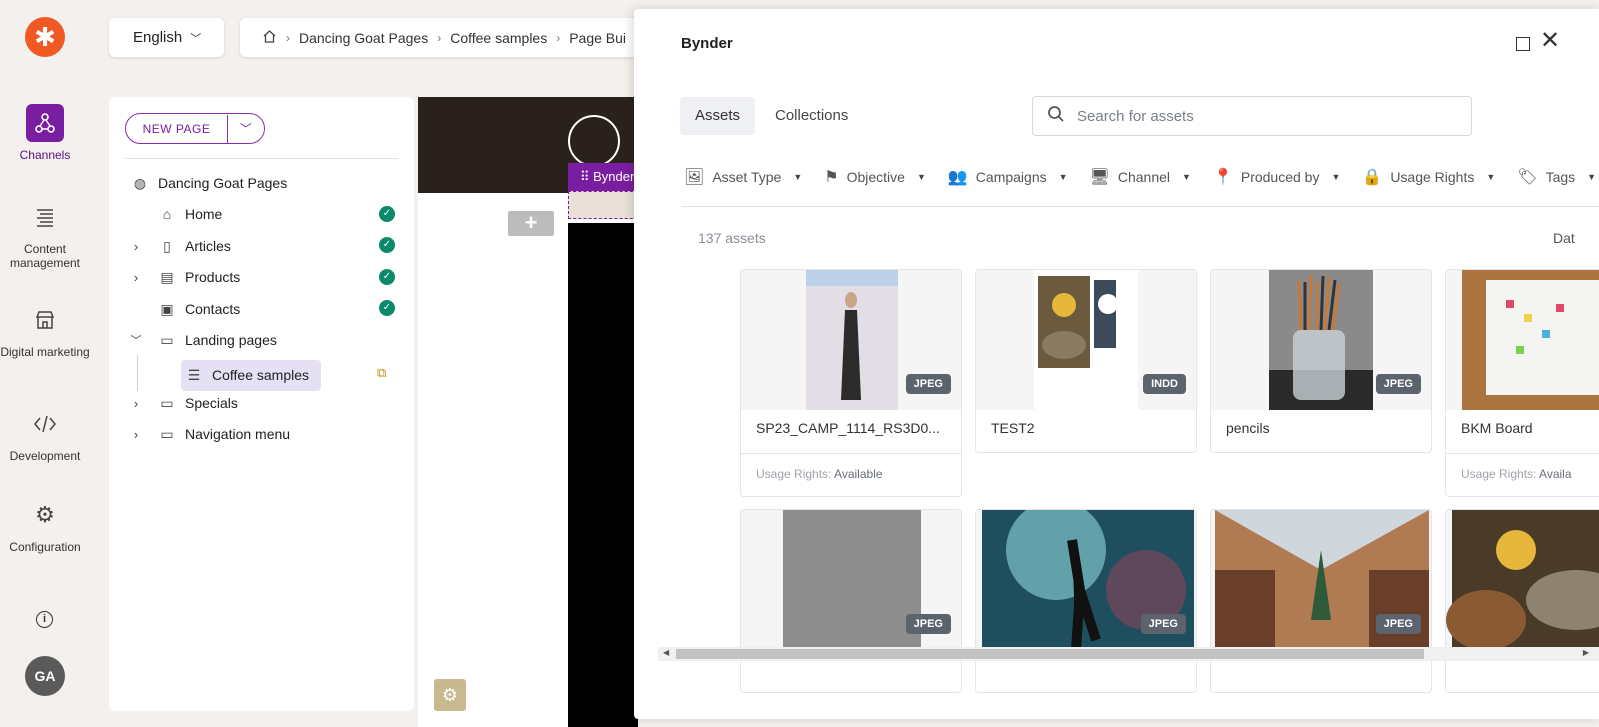 The height and width of the screenshot is (727, 1599). I want to click on widget-label: Bynder, so click(614, 176).